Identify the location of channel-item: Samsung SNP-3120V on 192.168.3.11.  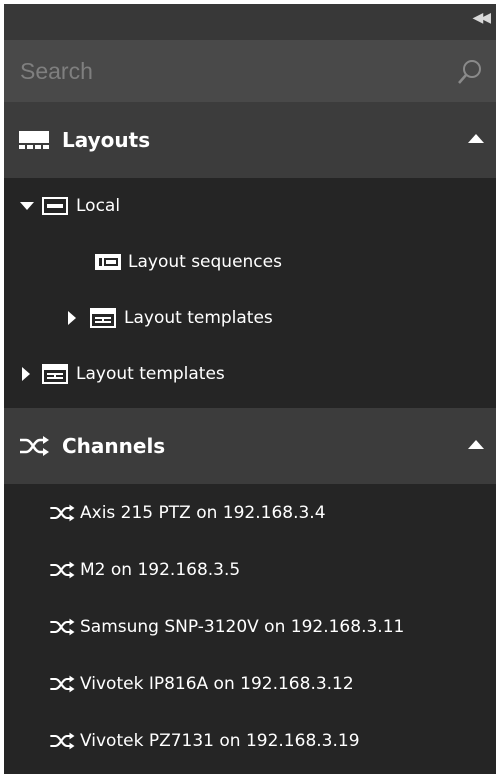
(250, 626).